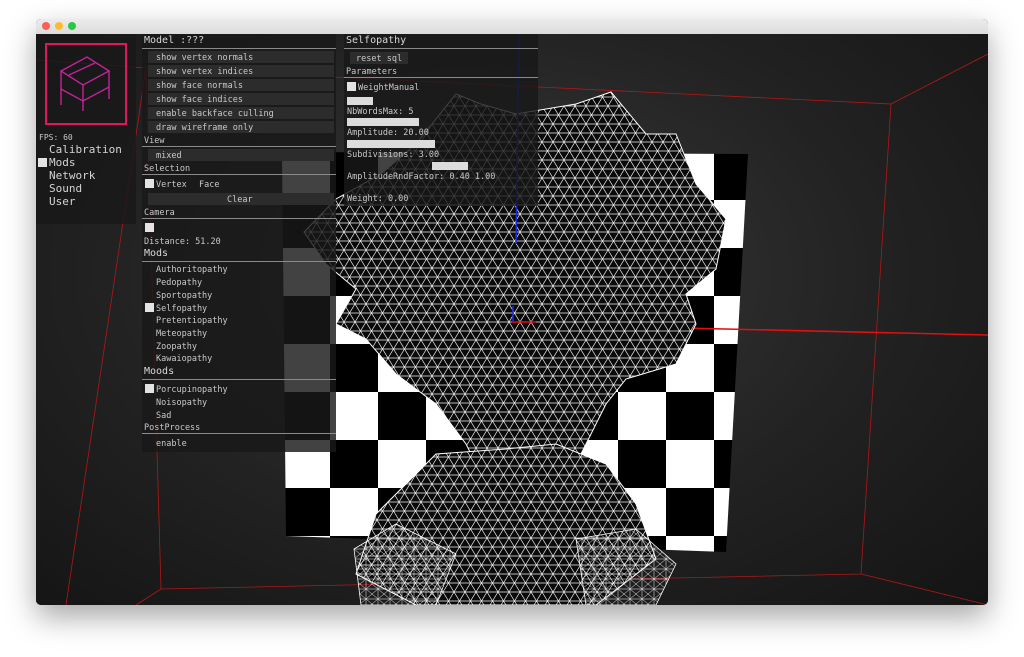  Describe the element at coordinates (184, 359) in the screenshot. I see `mod-kawaiopathy: Kawaiopathy` at that location.